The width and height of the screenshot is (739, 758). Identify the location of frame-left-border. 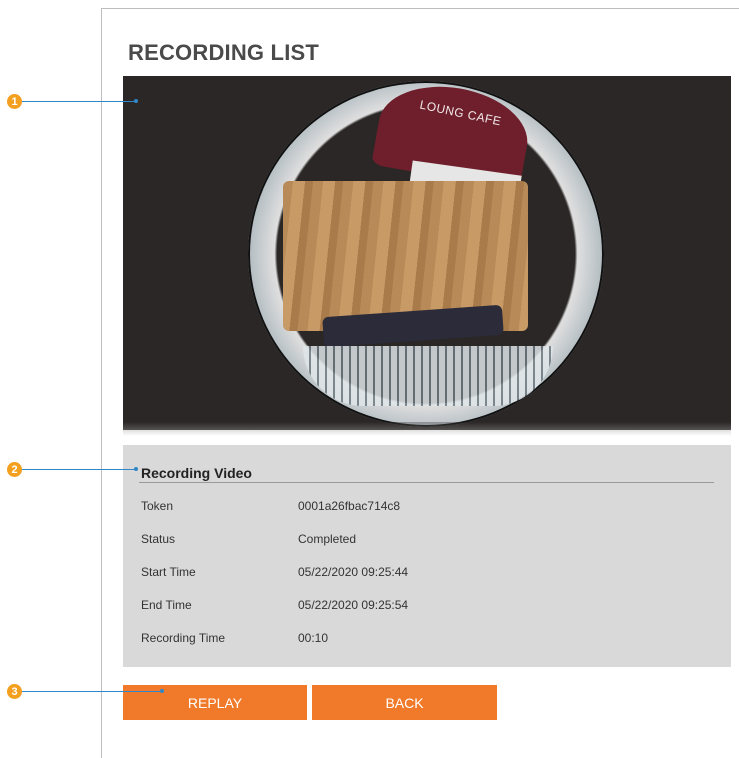
(101, 383).